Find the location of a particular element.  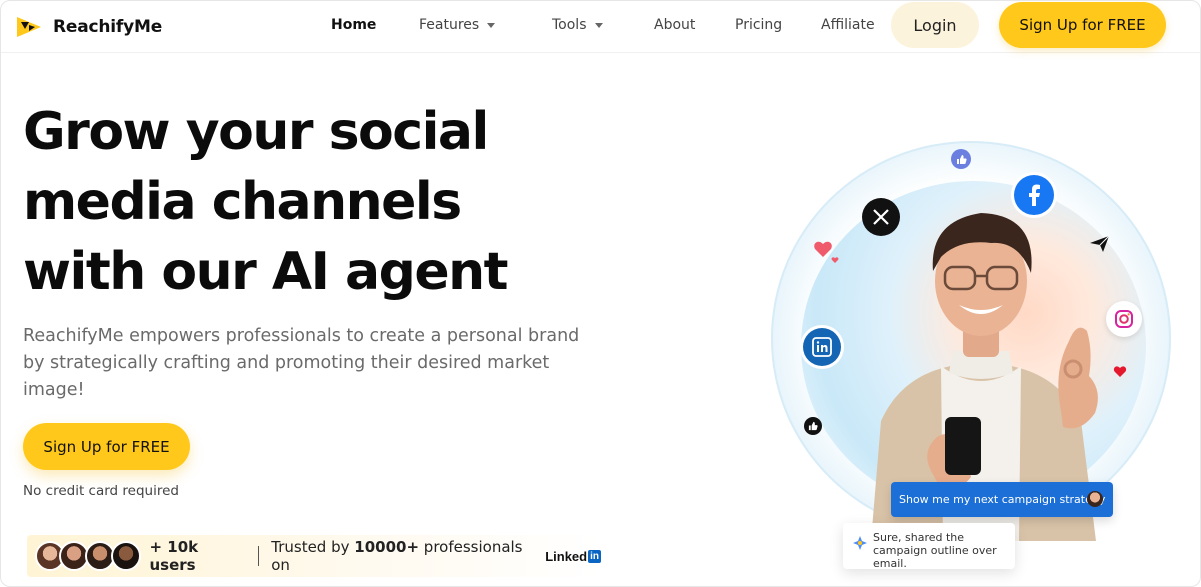

trust-prefix: Trusted by is located at coordinates (313, 547).